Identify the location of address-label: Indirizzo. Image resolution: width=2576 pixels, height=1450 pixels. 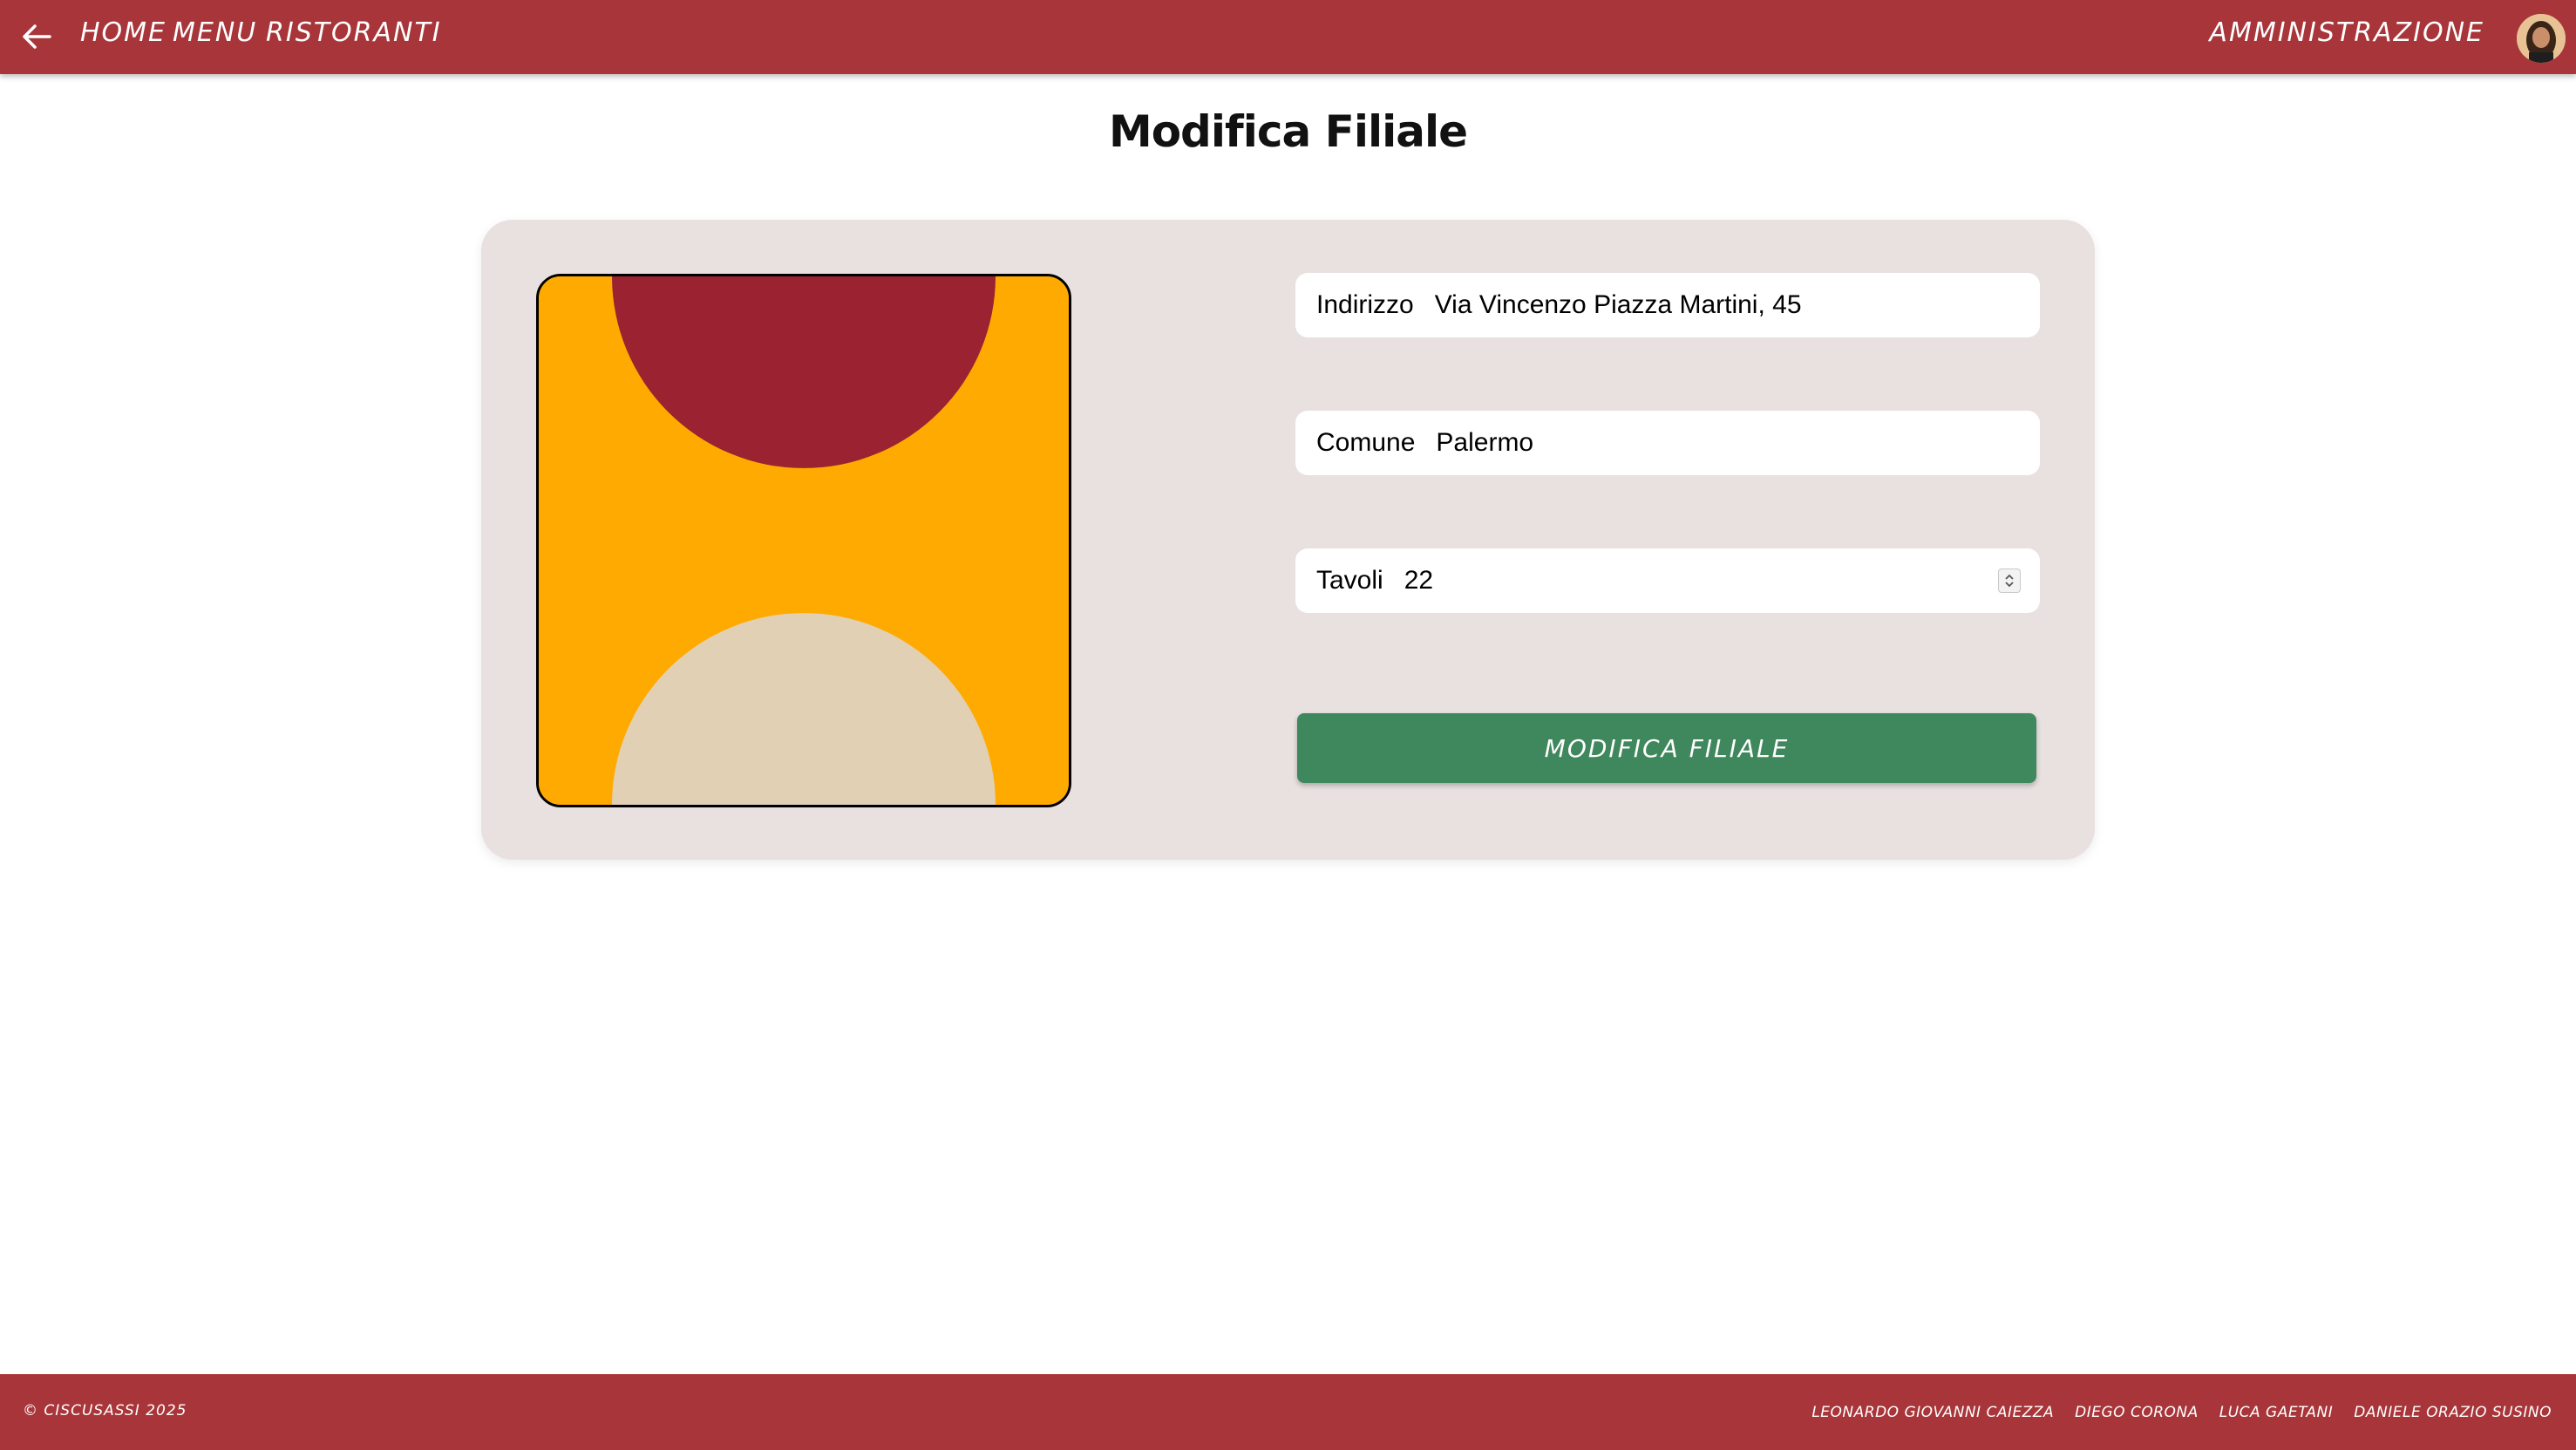
(1365, 304).